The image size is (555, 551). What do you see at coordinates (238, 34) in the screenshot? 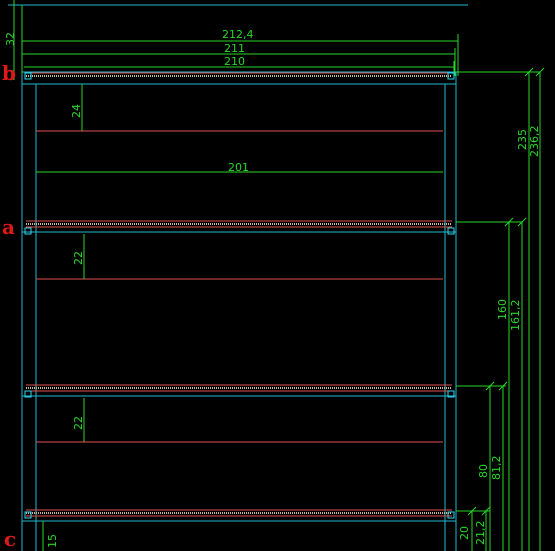
I see `dim-overall-width: 212,4` at bounding box center [238, 34].